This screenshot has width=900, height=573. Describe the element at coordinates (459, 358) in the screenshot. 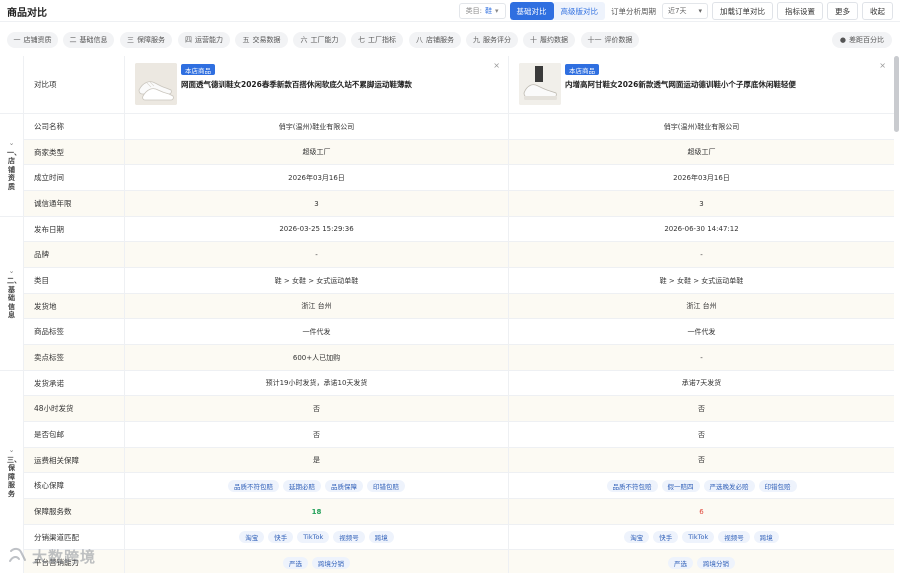

I see `table-row: 卖点标签 600+人已加购 -` at that location.